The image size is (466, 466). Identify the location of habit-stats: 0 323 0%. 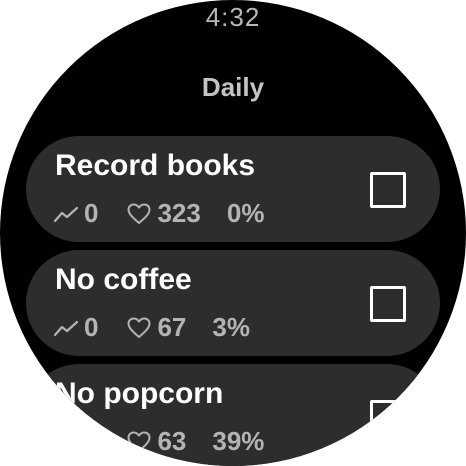
(159, 213).